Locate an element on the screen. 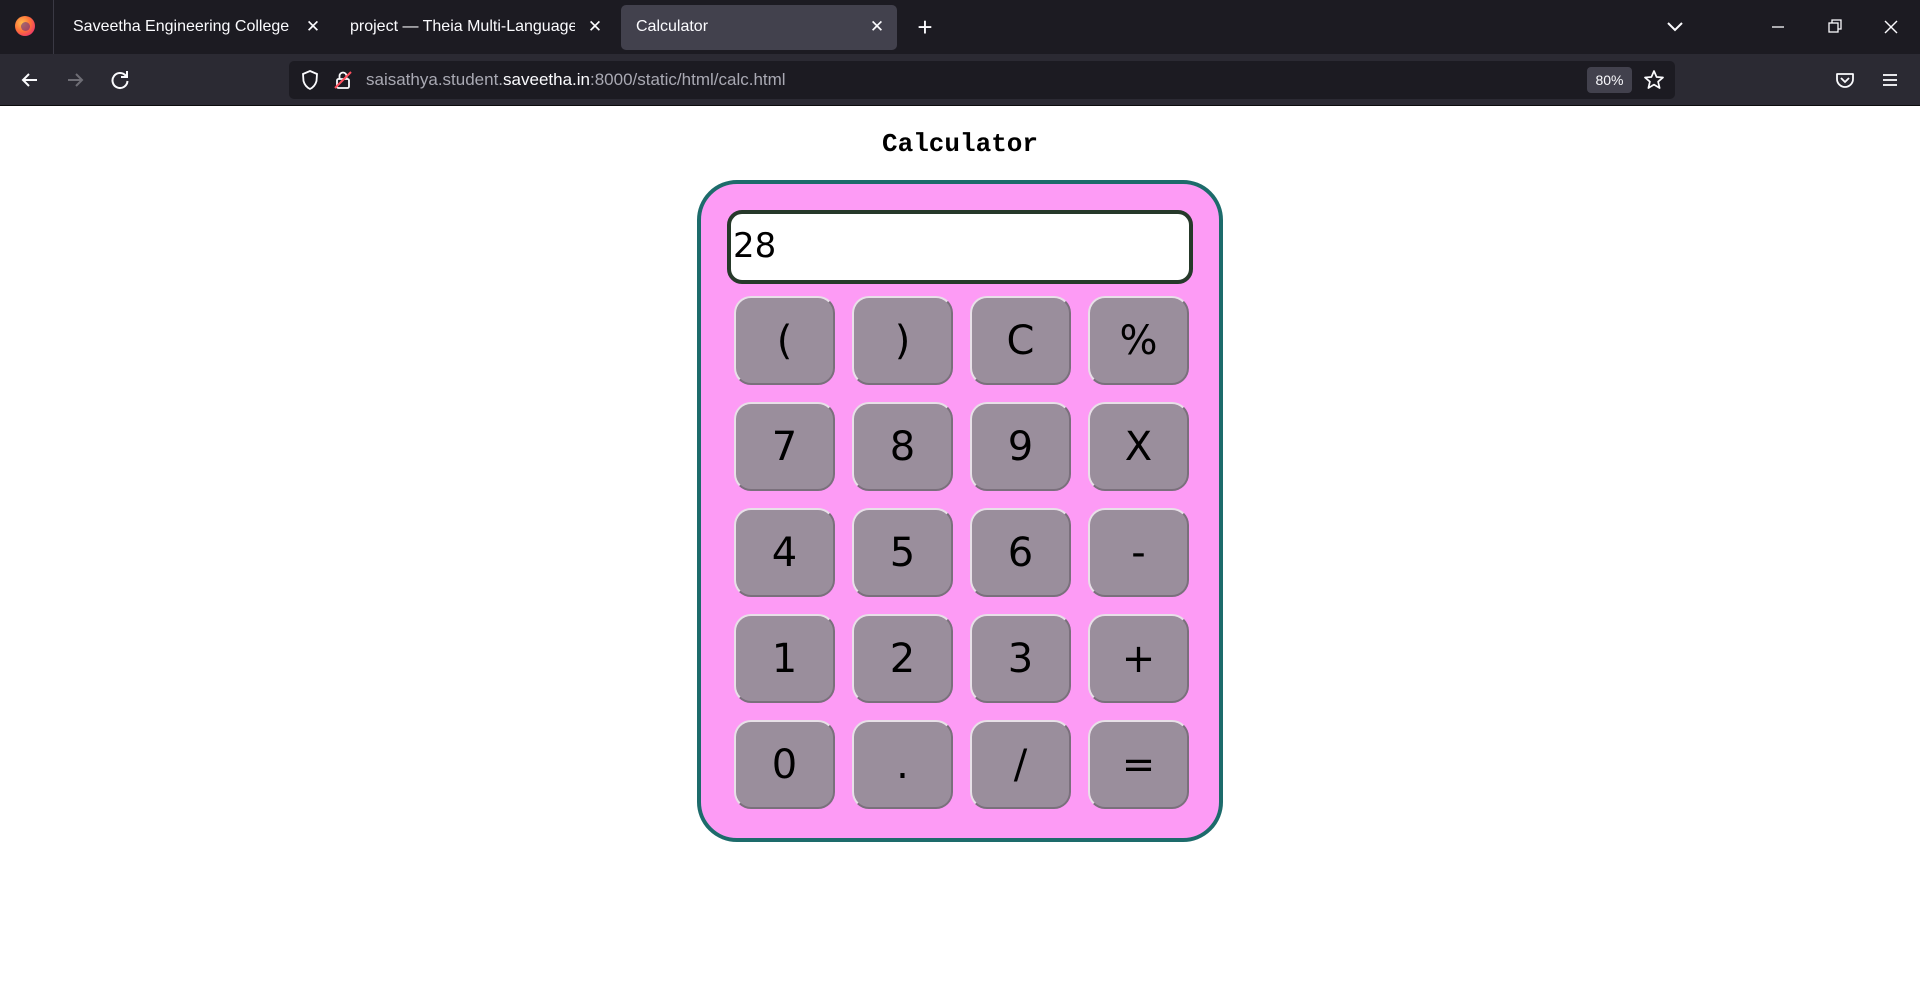  key-add: + is located at coordinates (1138, 658).